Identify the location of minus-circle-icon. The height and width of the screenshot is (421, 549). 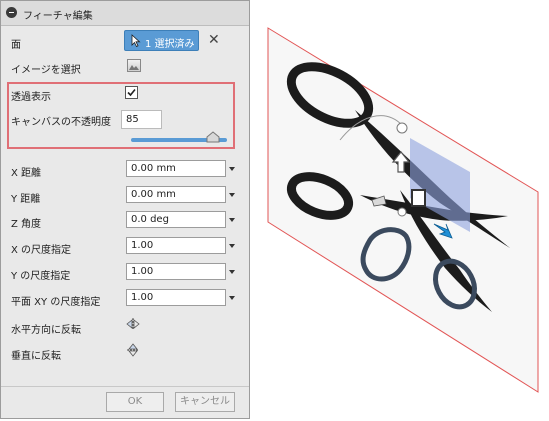
(11, 12).